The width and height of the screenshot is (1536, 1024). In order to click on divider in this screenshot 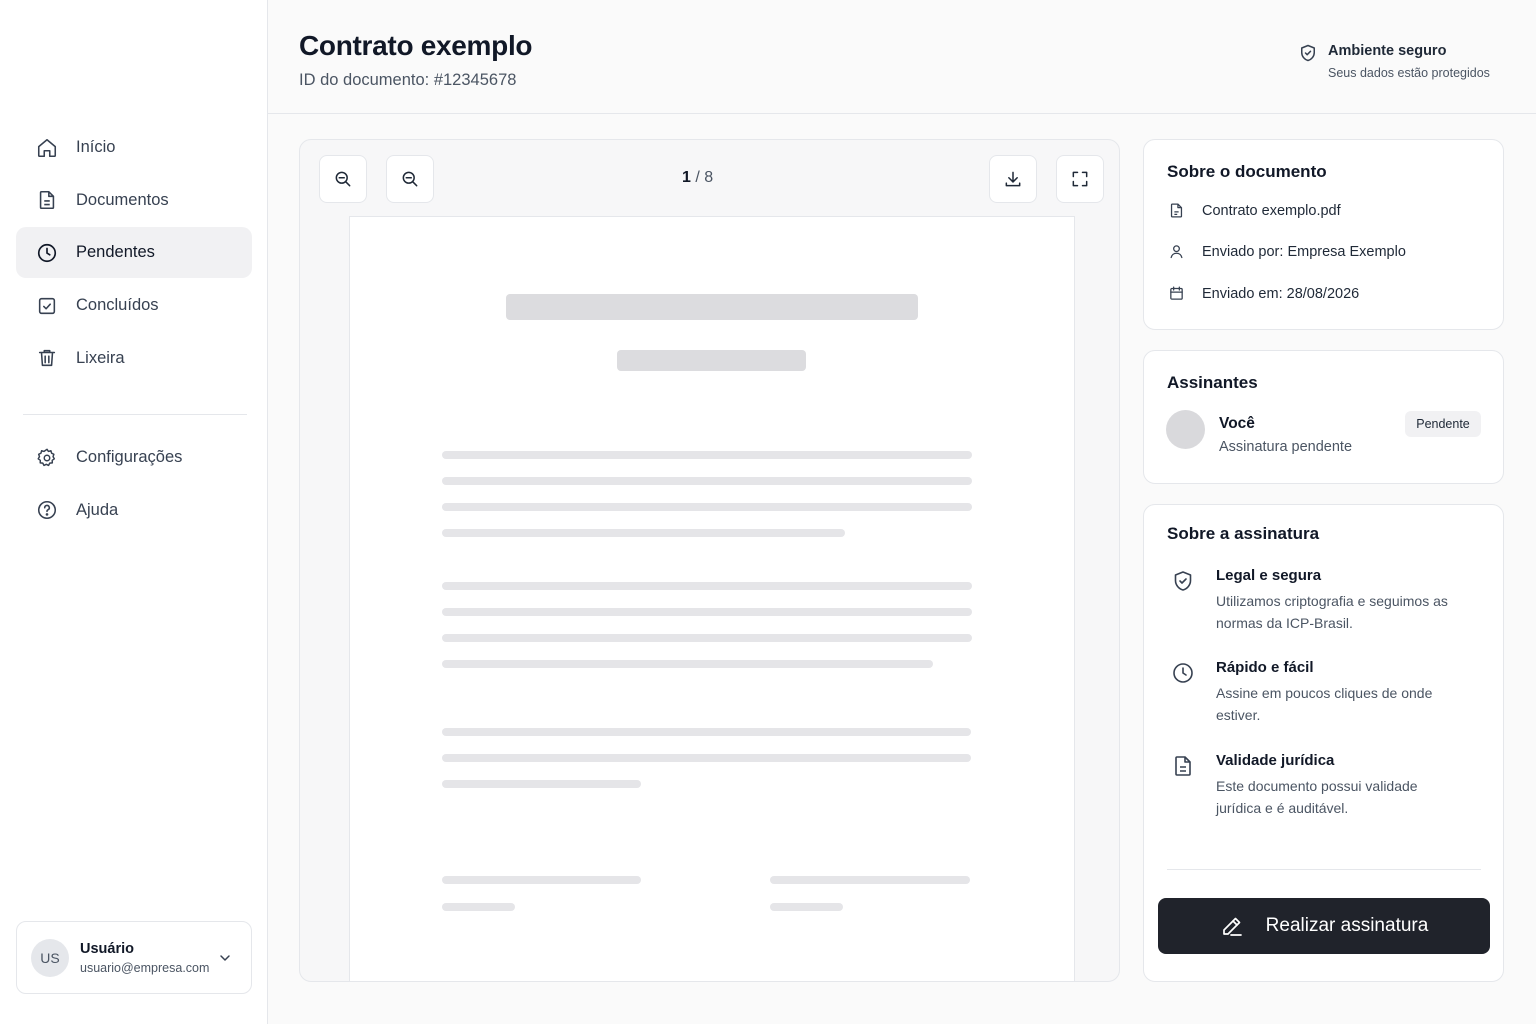, I will do `click(1324, 869)`.